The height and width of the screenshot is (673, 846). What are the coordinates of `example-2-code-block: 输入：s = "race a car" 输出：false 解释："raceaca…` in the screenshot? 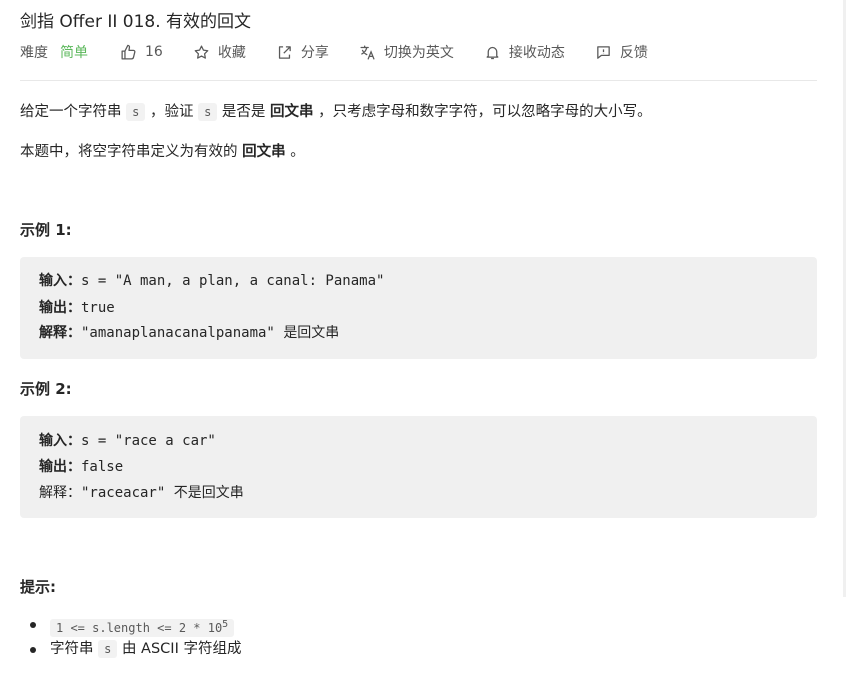 It's located at (418, 467).